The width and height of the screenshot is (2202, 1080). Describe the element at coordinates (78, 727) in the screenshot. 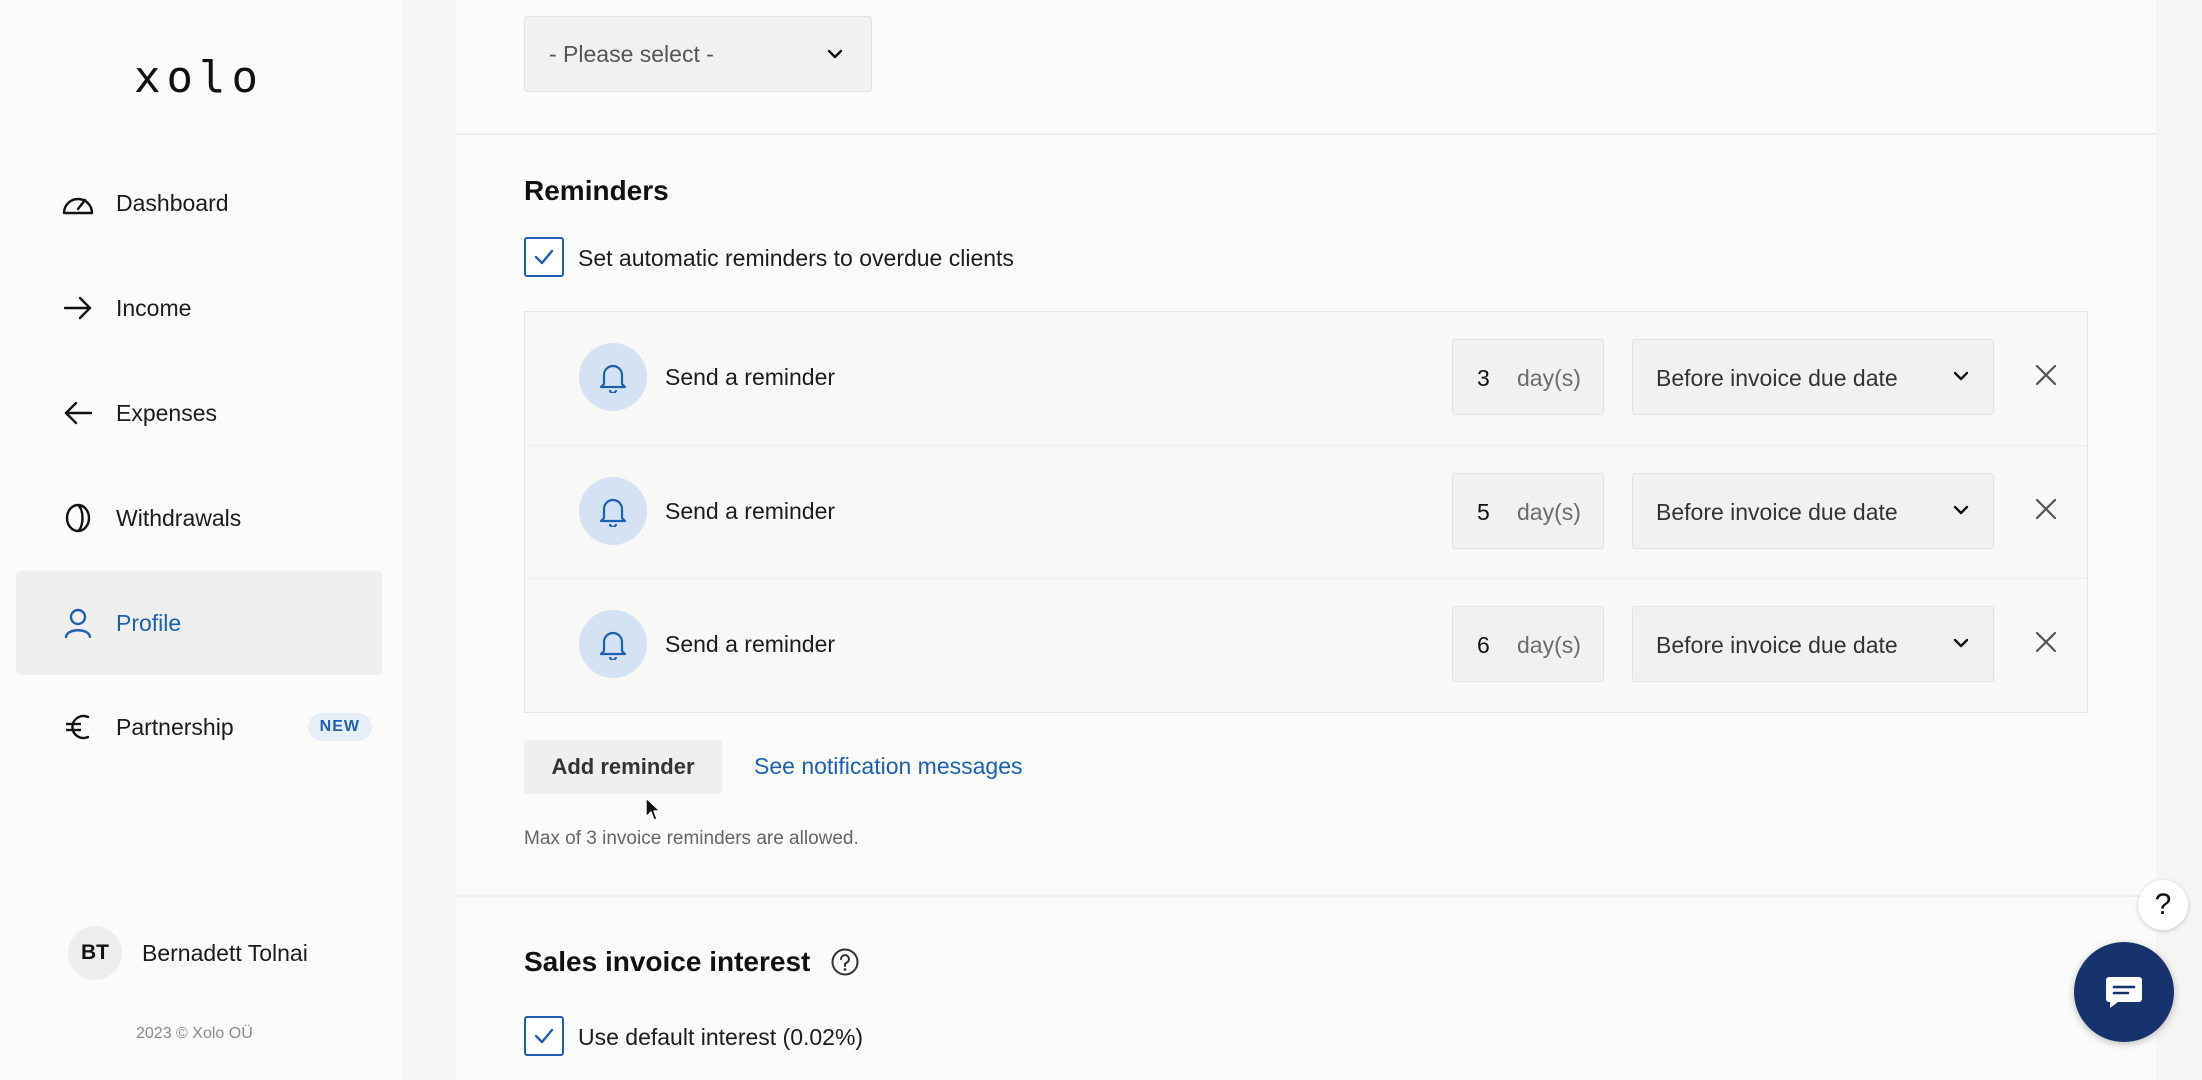

I see `euro-icon` at that location.